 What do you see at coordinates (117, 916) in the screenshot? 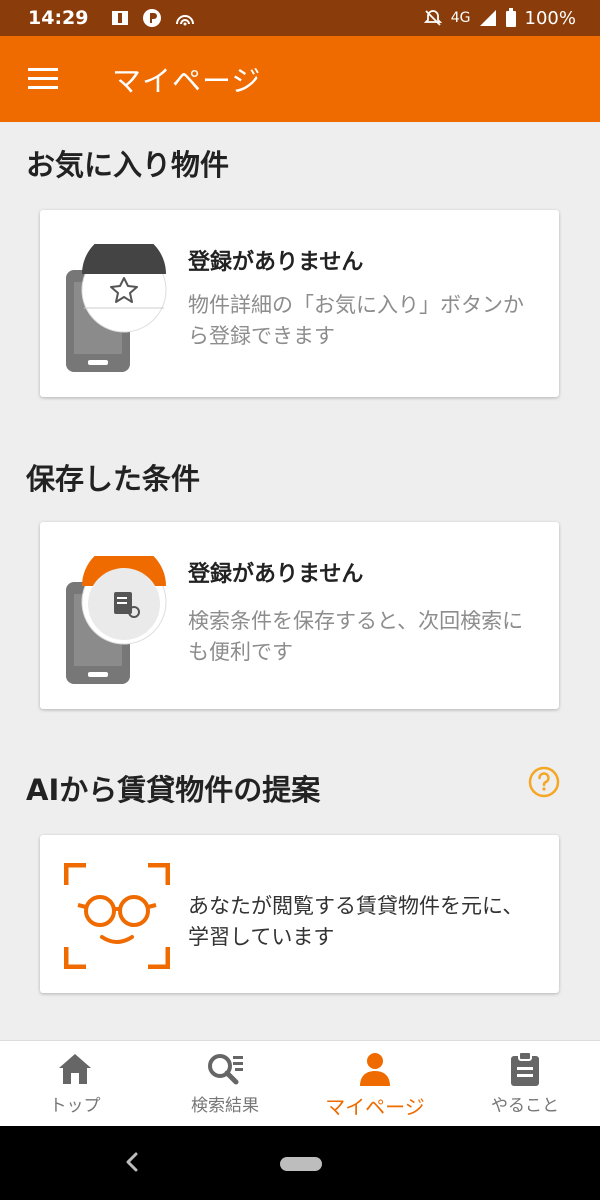
I see `ai-face-icon` at bounding box center [117, 916].